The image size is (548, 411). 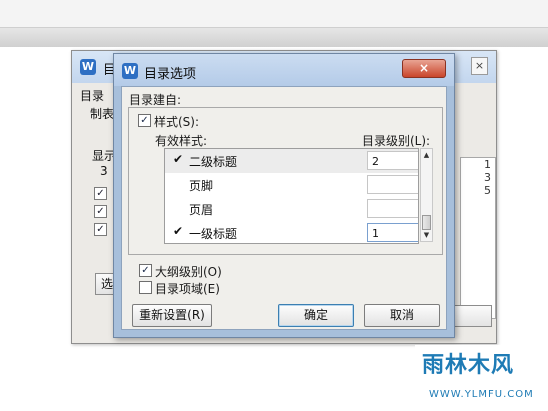 What do you see at coordinates (487, 190) in the screenshot?
I see `preview-value: 5` at bounding box center [487, 190].